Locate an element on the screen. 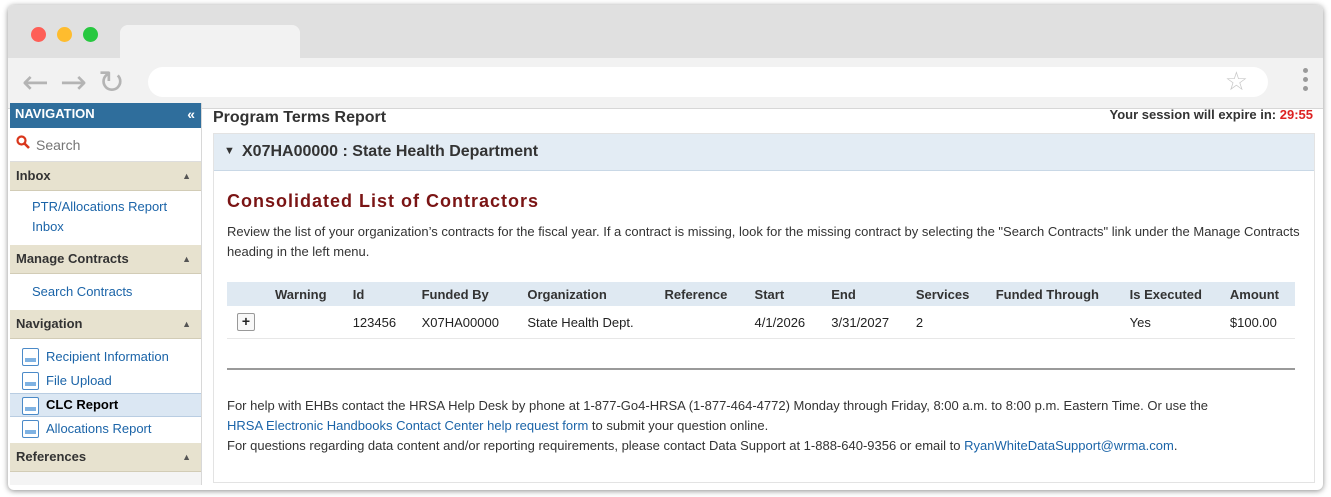  cell-amount: $100.00 is located at coordinates (1257, 322).